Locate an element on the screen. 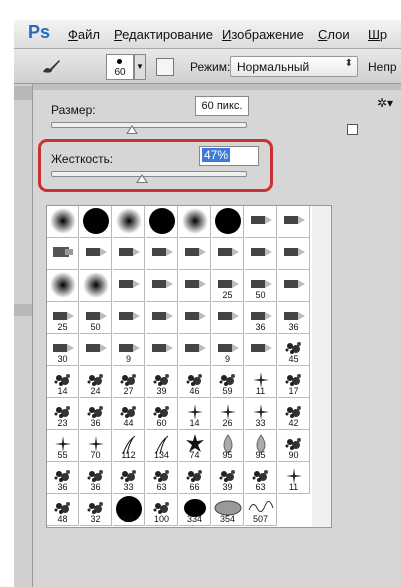  brush-preset: 59 is located at coordinates (228, 382).